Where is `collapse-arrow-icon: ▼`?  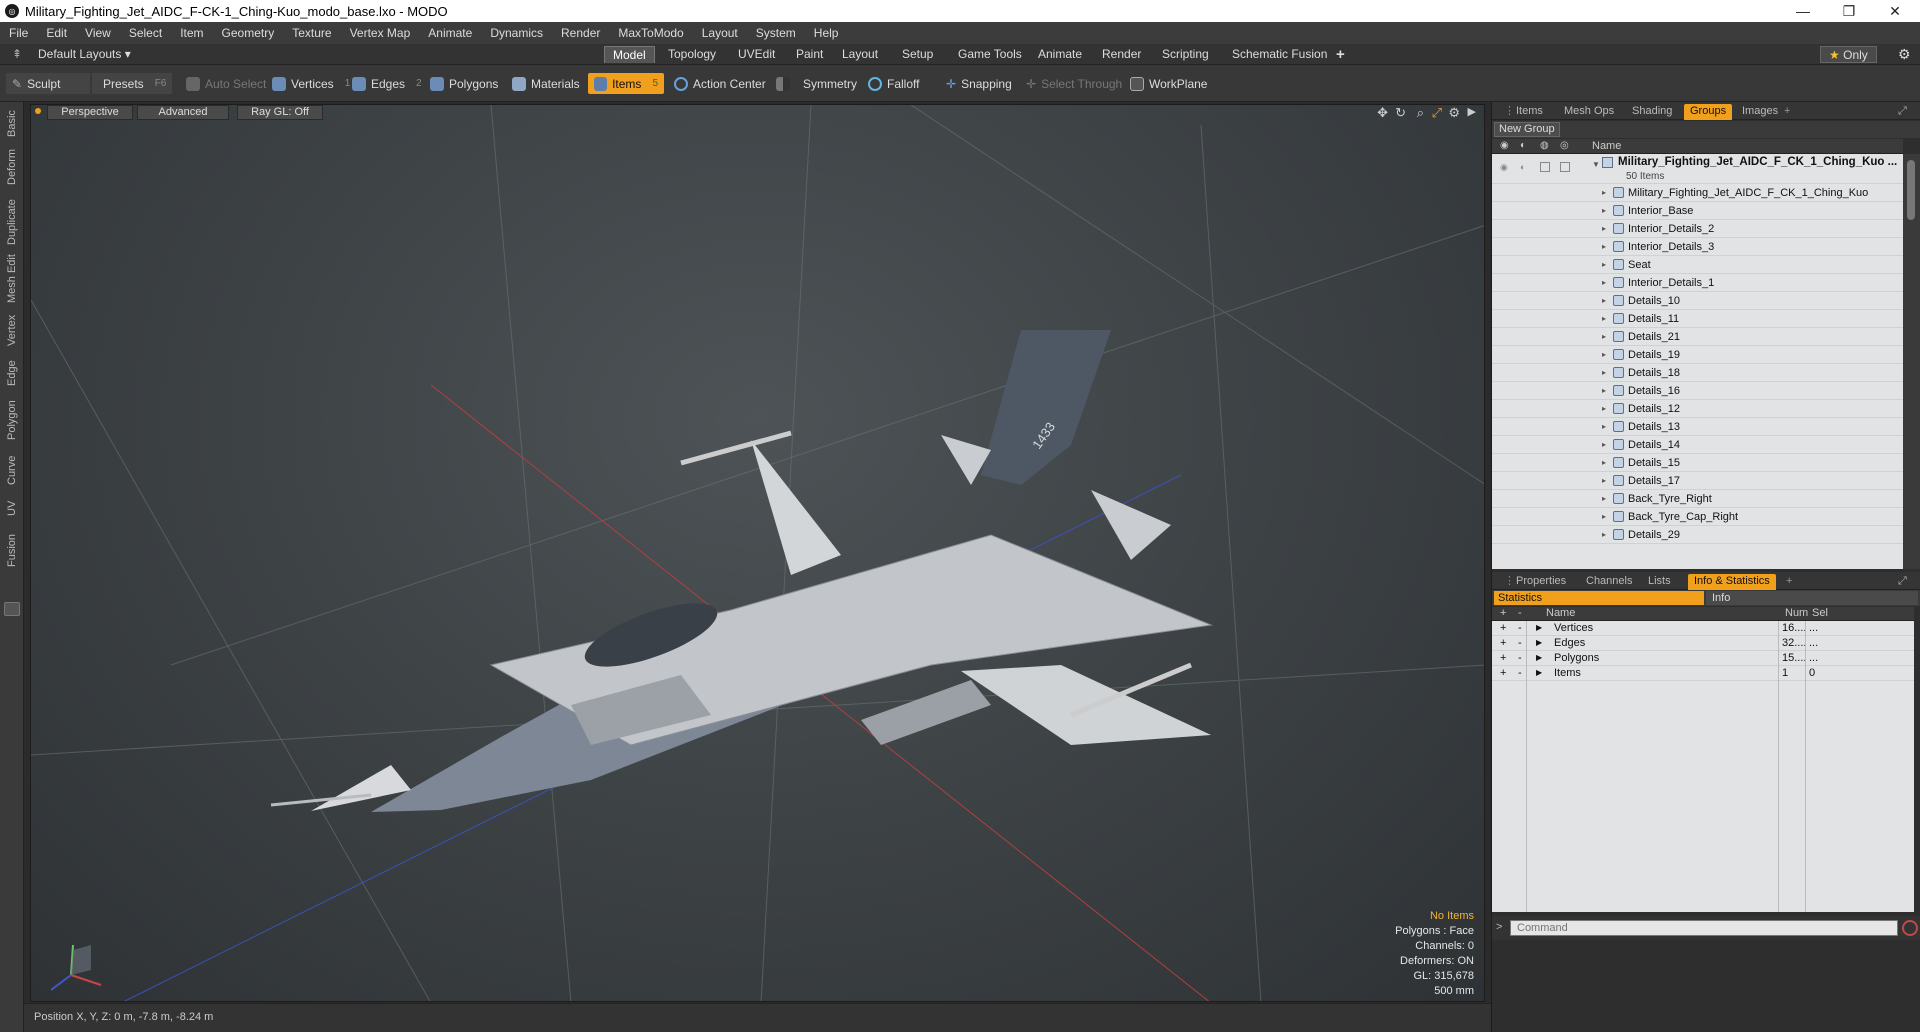
collapse-arrow-icon: ▼ is located at coordinates (1596, 164).